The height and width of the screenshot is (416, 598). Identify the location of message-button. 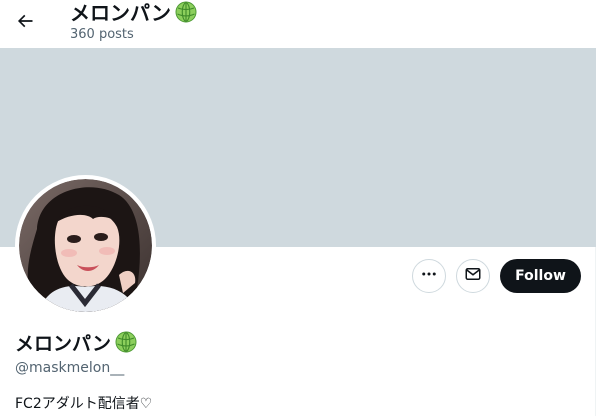
(473, 276).